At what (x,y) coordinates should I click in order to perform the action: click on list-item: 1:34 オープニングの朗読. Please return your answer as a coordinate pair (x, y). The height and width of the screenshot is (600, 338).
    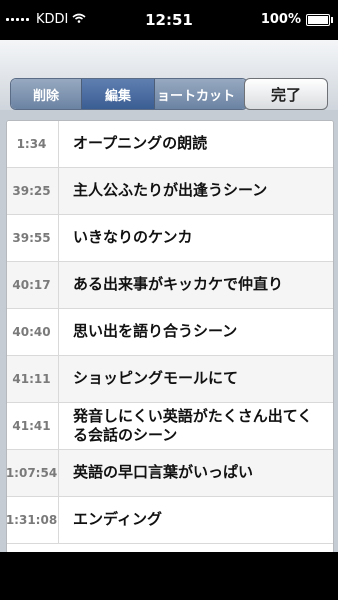
    Looking at the image, I should click on (170, 144).